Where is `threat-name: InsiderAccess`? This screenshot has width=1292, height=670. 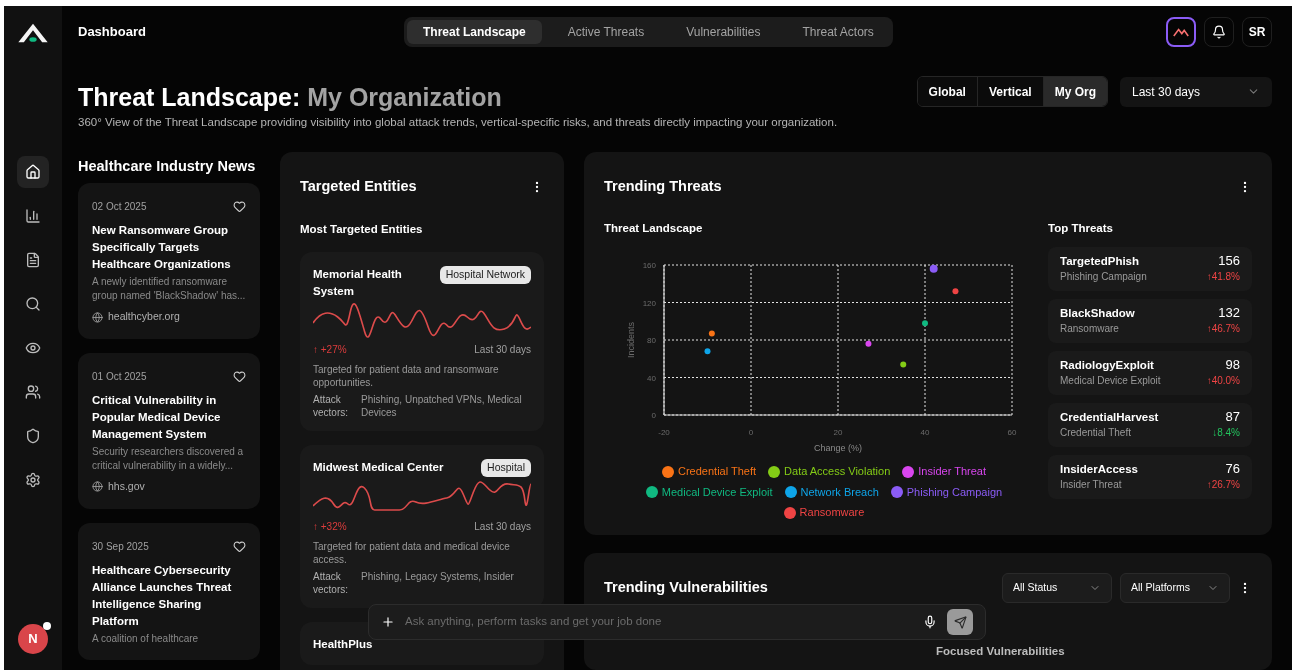 threat-name: InsiderAccess is located at coordinates (1099, 470).